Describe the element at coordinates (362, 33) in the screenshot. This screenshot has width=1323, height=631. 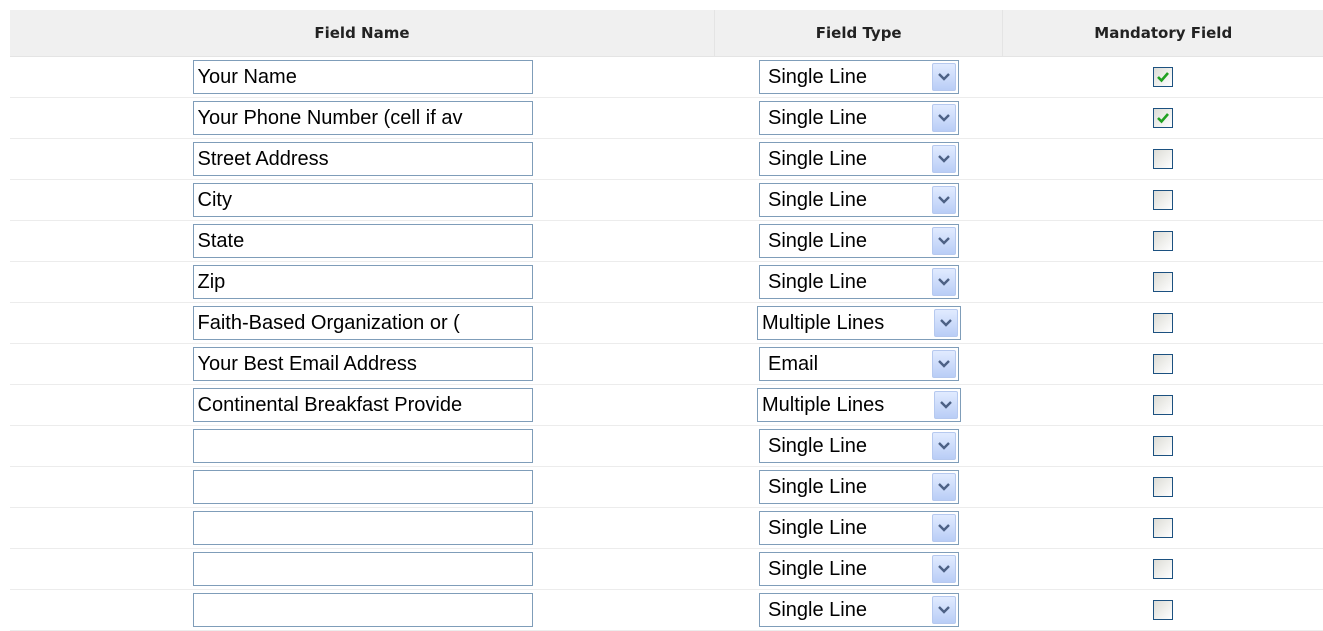
I see `header-field-name: Field Name` at that location.